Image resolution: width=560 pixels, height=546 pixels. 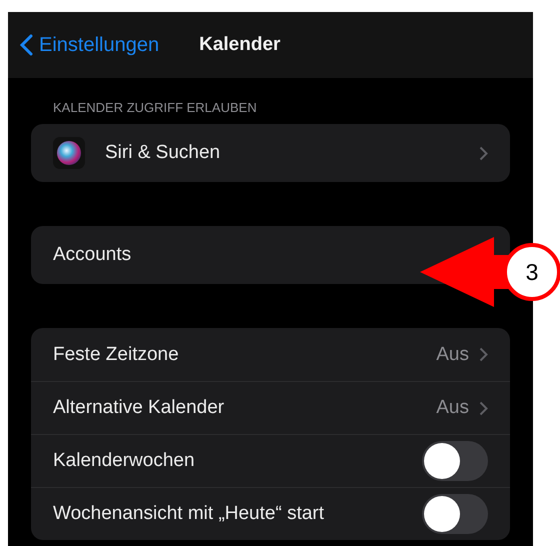 What do you see at coordinates (239, 45) in the screenshot?
I see `screen-title: Kalender` at bounding box center [239, 45].